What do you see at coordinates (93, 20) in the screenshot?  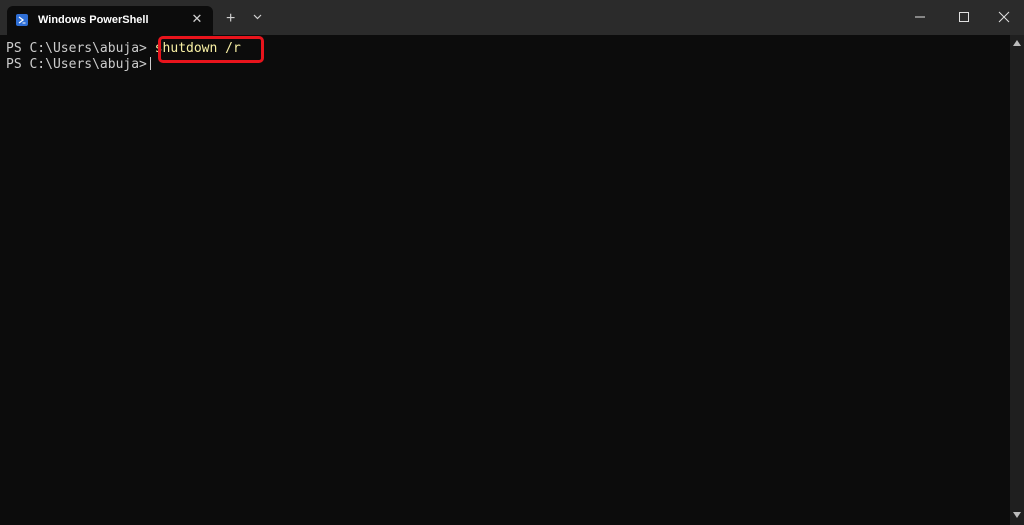 I see `tab-title: Windows PowerShell` at bounding box center [93, 20].